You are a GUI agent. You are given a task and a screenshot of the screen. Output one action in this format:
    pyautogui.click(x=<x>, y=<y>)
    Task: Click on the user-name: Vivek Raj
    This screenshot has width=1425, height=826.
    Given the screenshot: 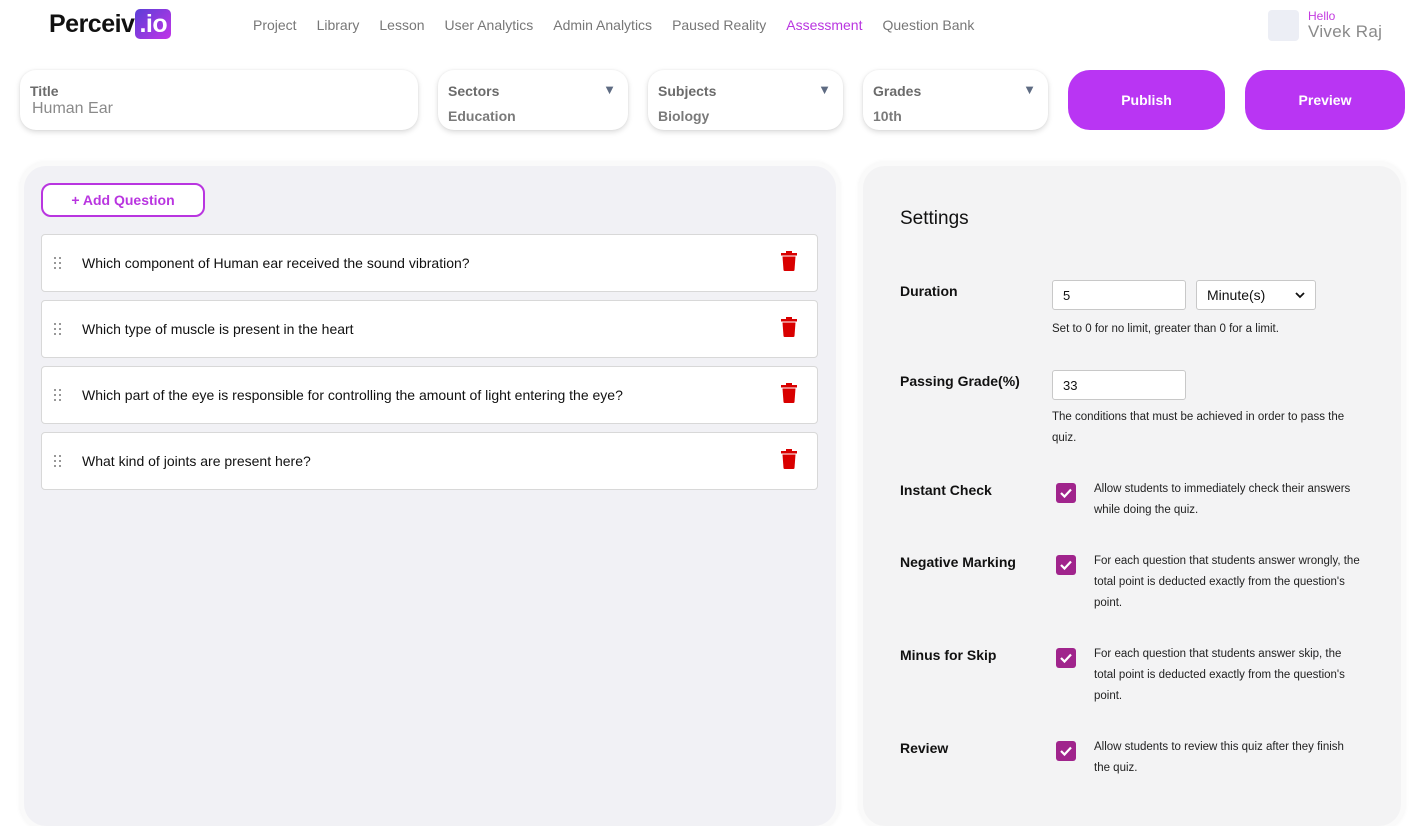 What is the action you would take?
    pyautogui.click(x=1345, y=32)
    